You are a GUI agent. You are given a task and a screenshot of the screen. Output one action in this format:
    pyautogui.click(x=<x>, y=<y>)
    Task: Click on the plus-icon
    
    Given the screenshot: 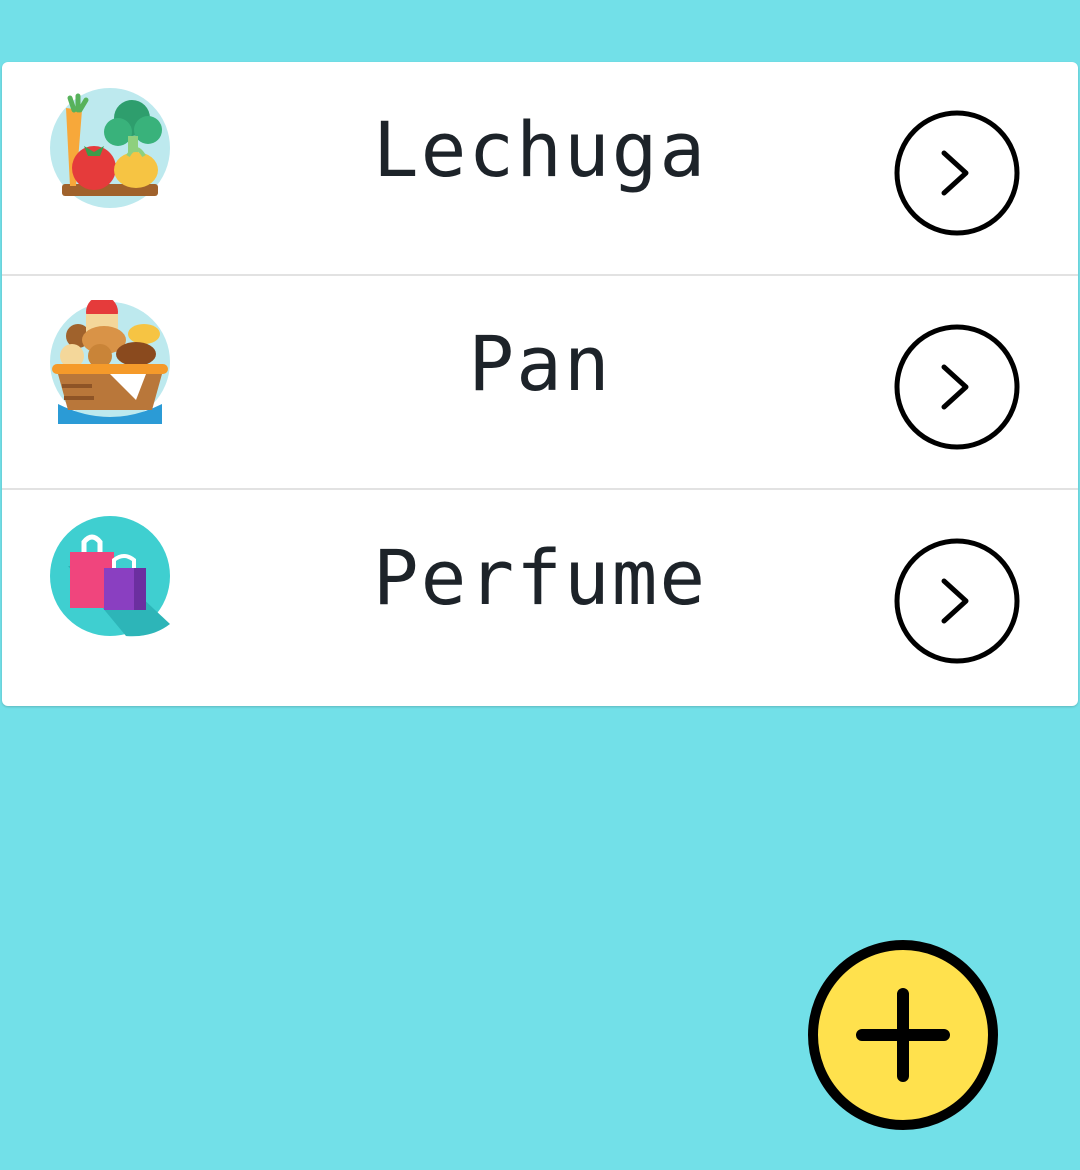 What is the action you would take?
    pyautogui.click(x=903, y=1035)
    